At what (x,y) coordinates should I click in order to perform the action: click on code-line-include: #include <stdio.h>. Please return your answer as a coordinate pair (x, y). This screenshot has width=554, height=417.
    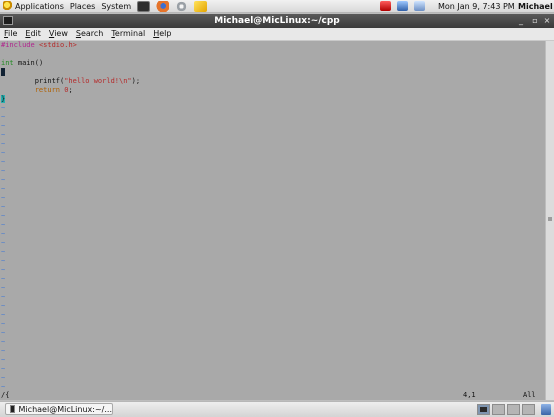
    Looking at the image, I should click on (39, 45).